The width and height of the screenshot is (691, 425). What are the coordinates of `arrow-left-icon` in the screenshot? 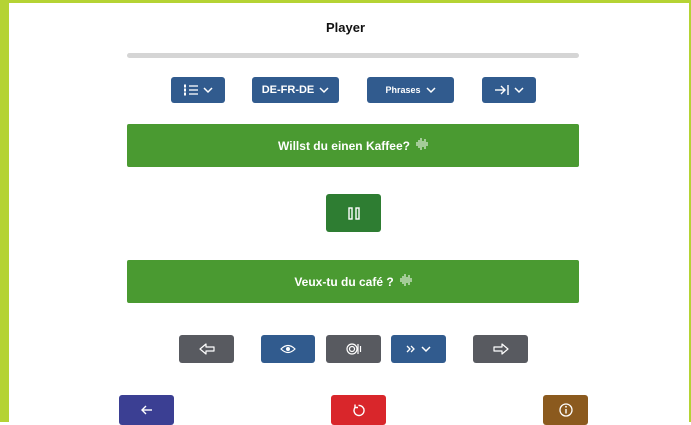 It's located at (146, 410).